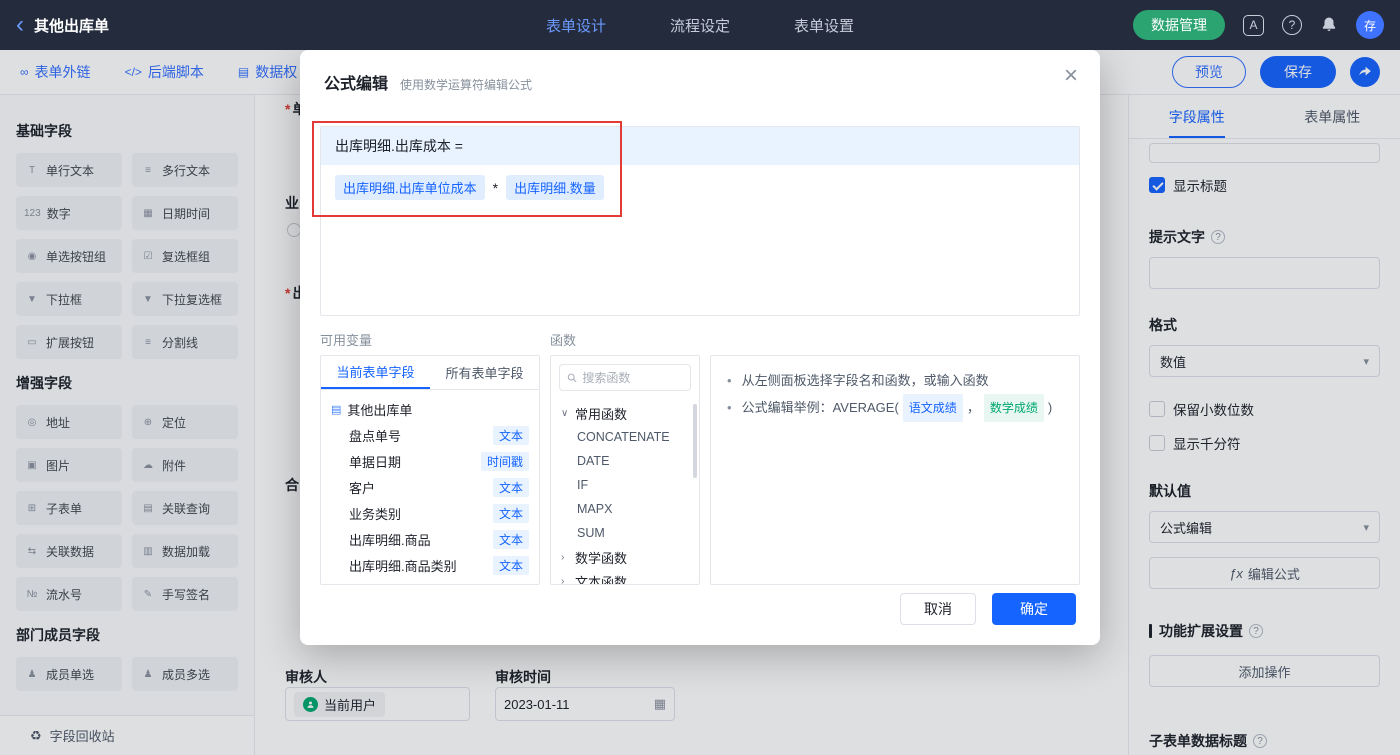 This screenshot has height=755, width=1400. I want to click on variable-field-name: 业务类别, so click(375, 514).